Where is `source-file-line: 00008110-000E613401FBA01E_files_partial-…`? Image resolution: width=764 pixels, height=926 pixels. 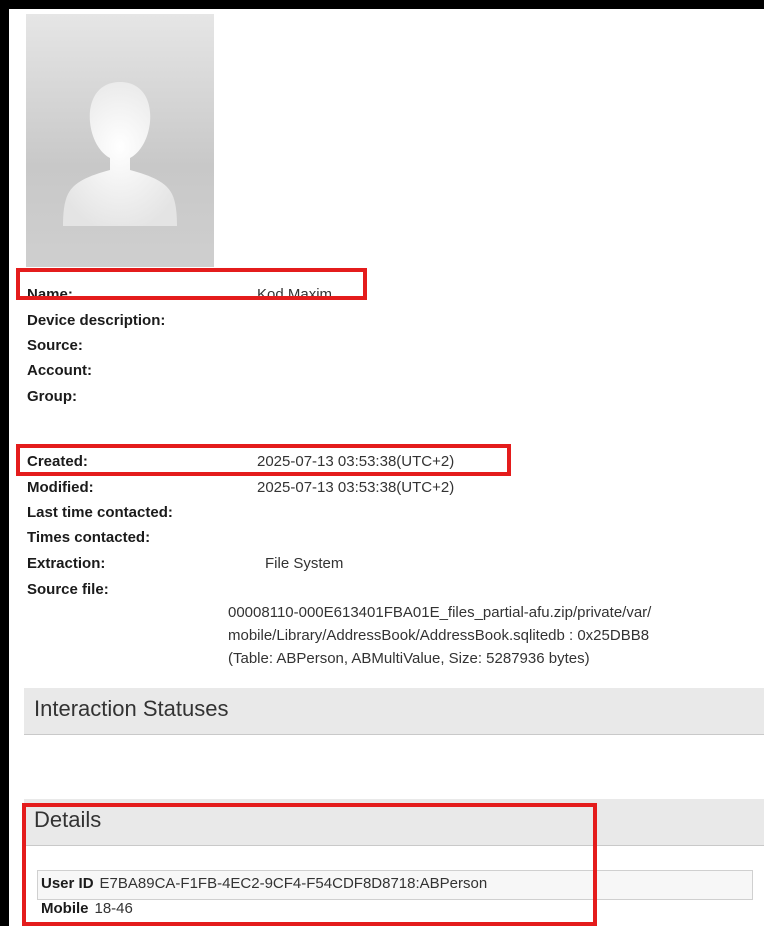 source-file-line: 00008110-000E613401FBA01E_files_partial-… is located at coordinates (440, 612).